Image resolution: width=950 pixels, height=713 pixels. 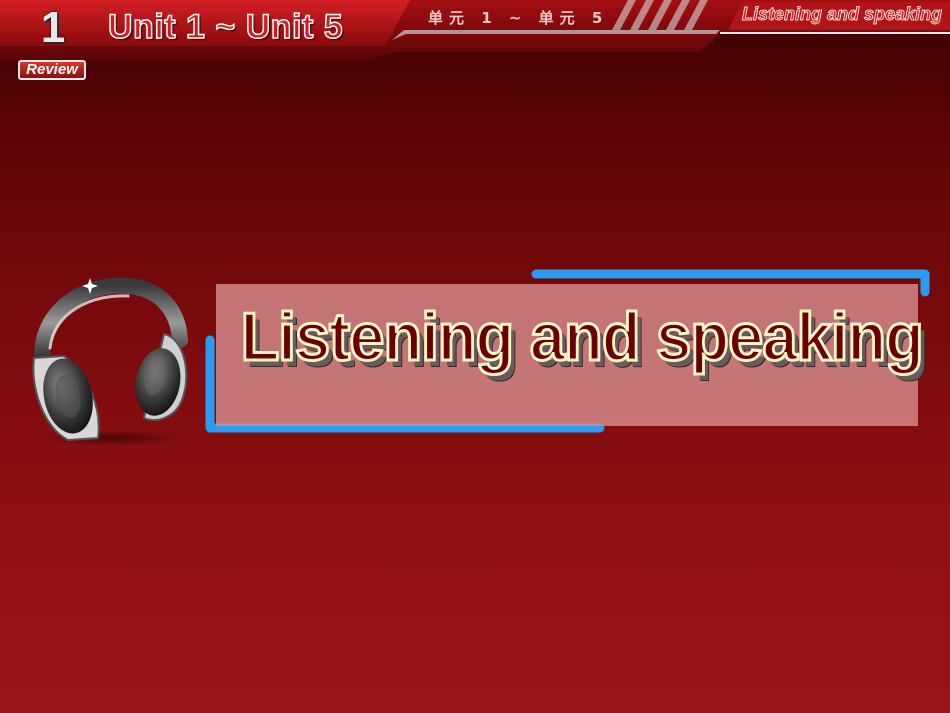 I want to click on section-tag: Listening and speaking, so click(x=842, y=14).